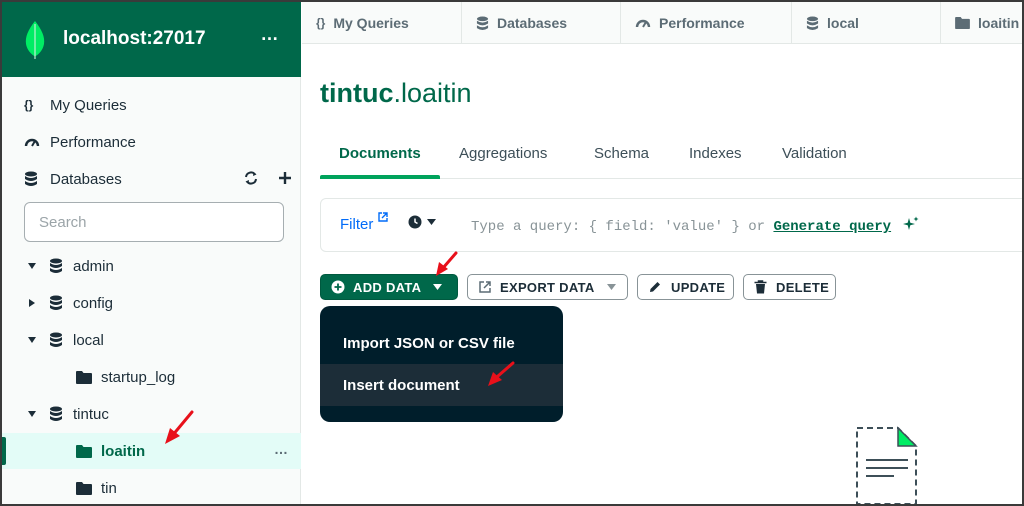 The image size is (1024, 506). What do you see at coordinates (357, 93) in the screenshot?
I see `namespace-database: tintuc` at bounding box center [357, 93].